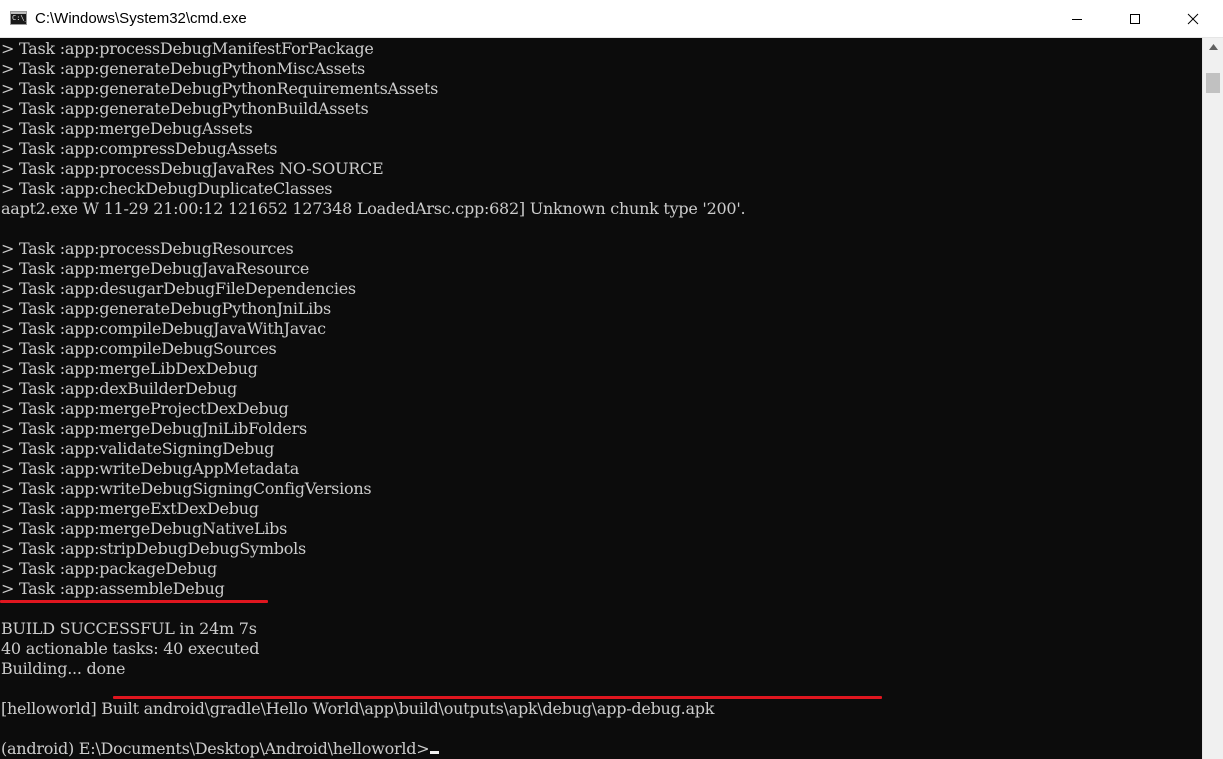  I want to click on scroll-up-button, so click(1213, 46).